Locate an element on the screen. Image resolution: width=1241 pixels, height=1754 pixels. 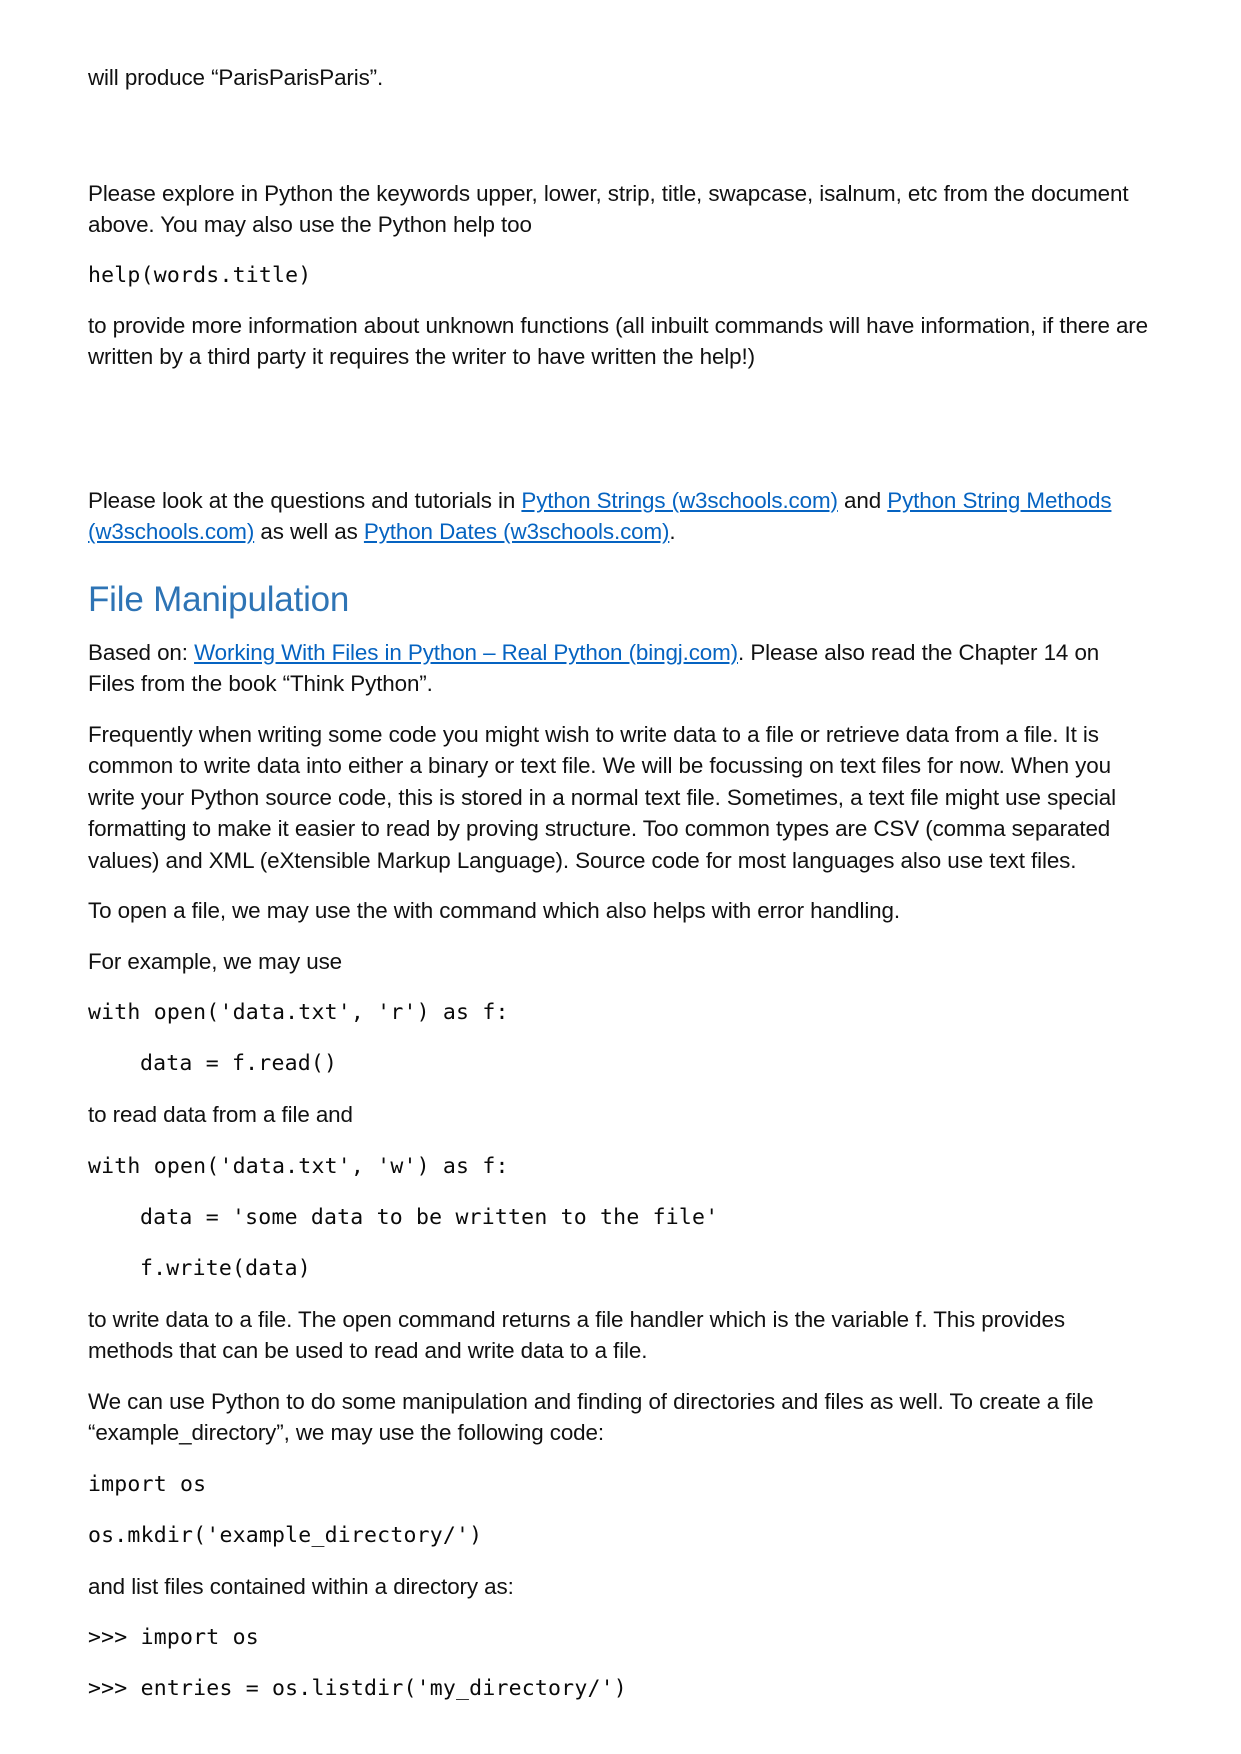
code-with-open-read: with open('data.txt', 'r') as f: is located at coordinates (298, 1012).